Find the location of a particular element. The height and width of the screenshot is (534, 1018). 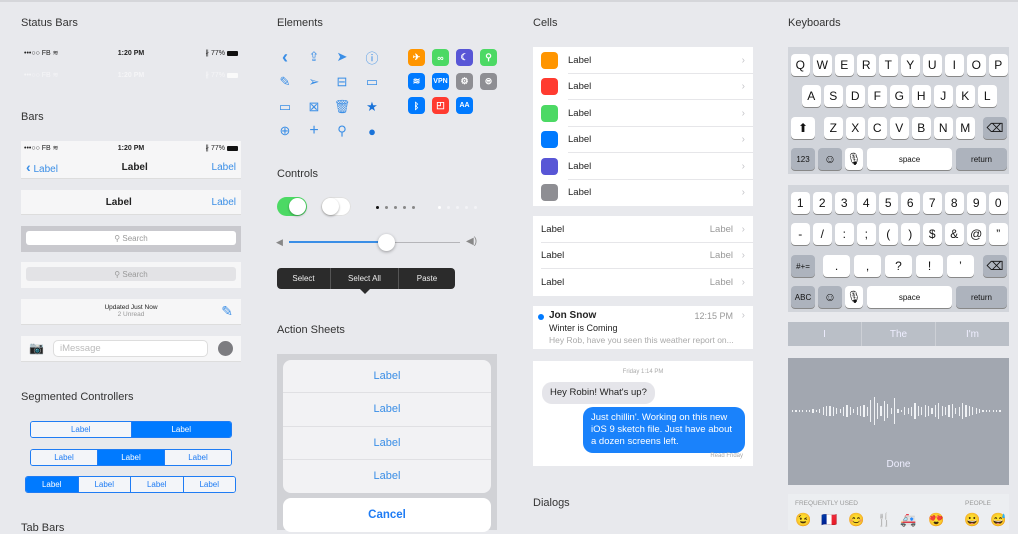

control-center-icon: ⊜ is located at coordinates (488, 81).